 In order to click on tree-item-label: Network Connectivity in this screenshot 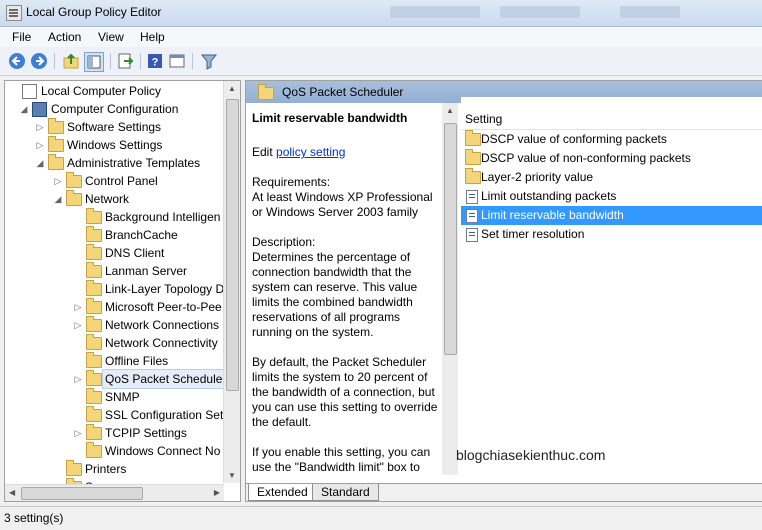, I will do `click(161, 343)`.